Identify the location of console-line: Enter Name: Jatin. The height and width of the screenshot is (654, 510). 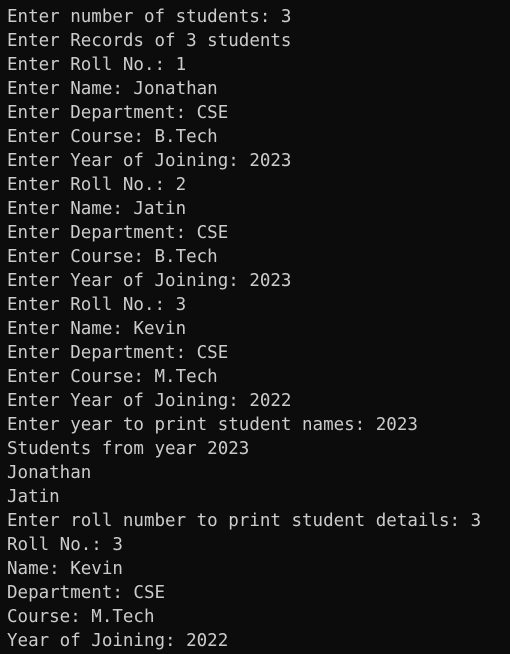
(97, 209).